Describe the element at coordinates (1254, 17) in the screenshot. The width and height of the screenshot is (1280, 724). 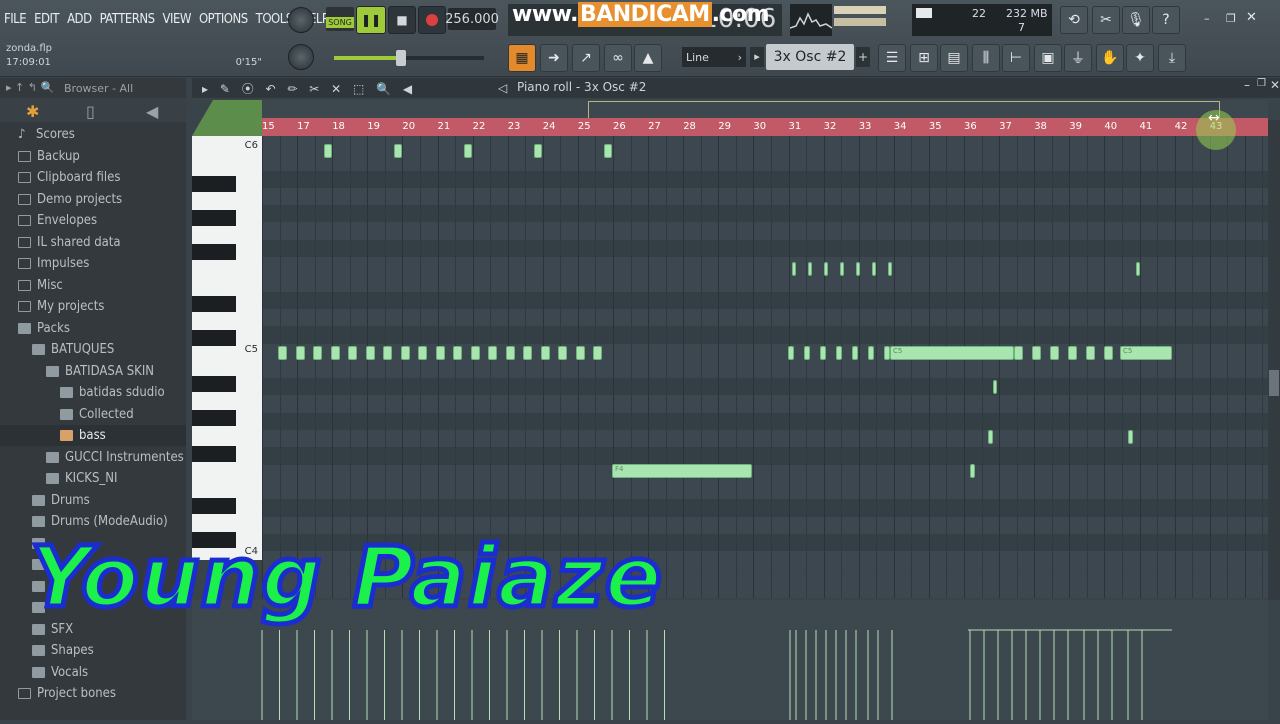
I see `close-icon: ✕` at that location.